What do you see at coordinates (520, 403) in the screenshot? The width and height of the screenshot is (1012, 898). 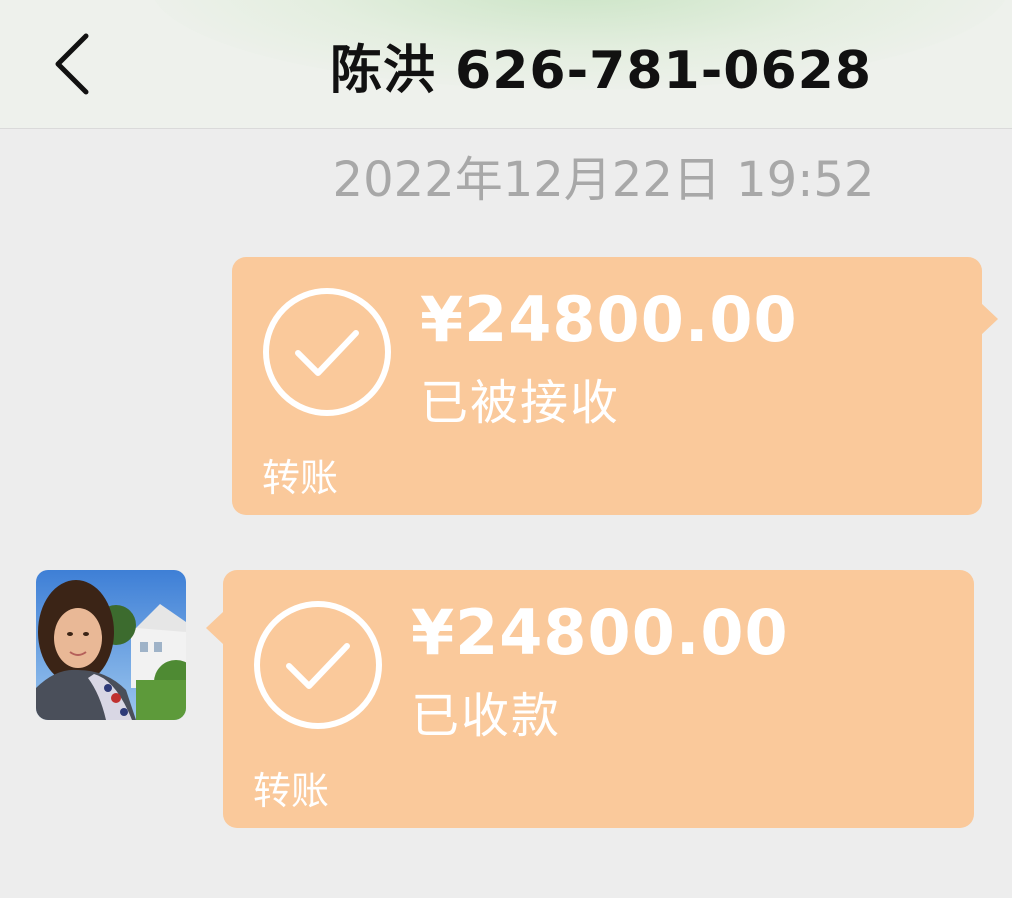 I see `transfer-status: 已被接收` at bounding box center [520, 403].